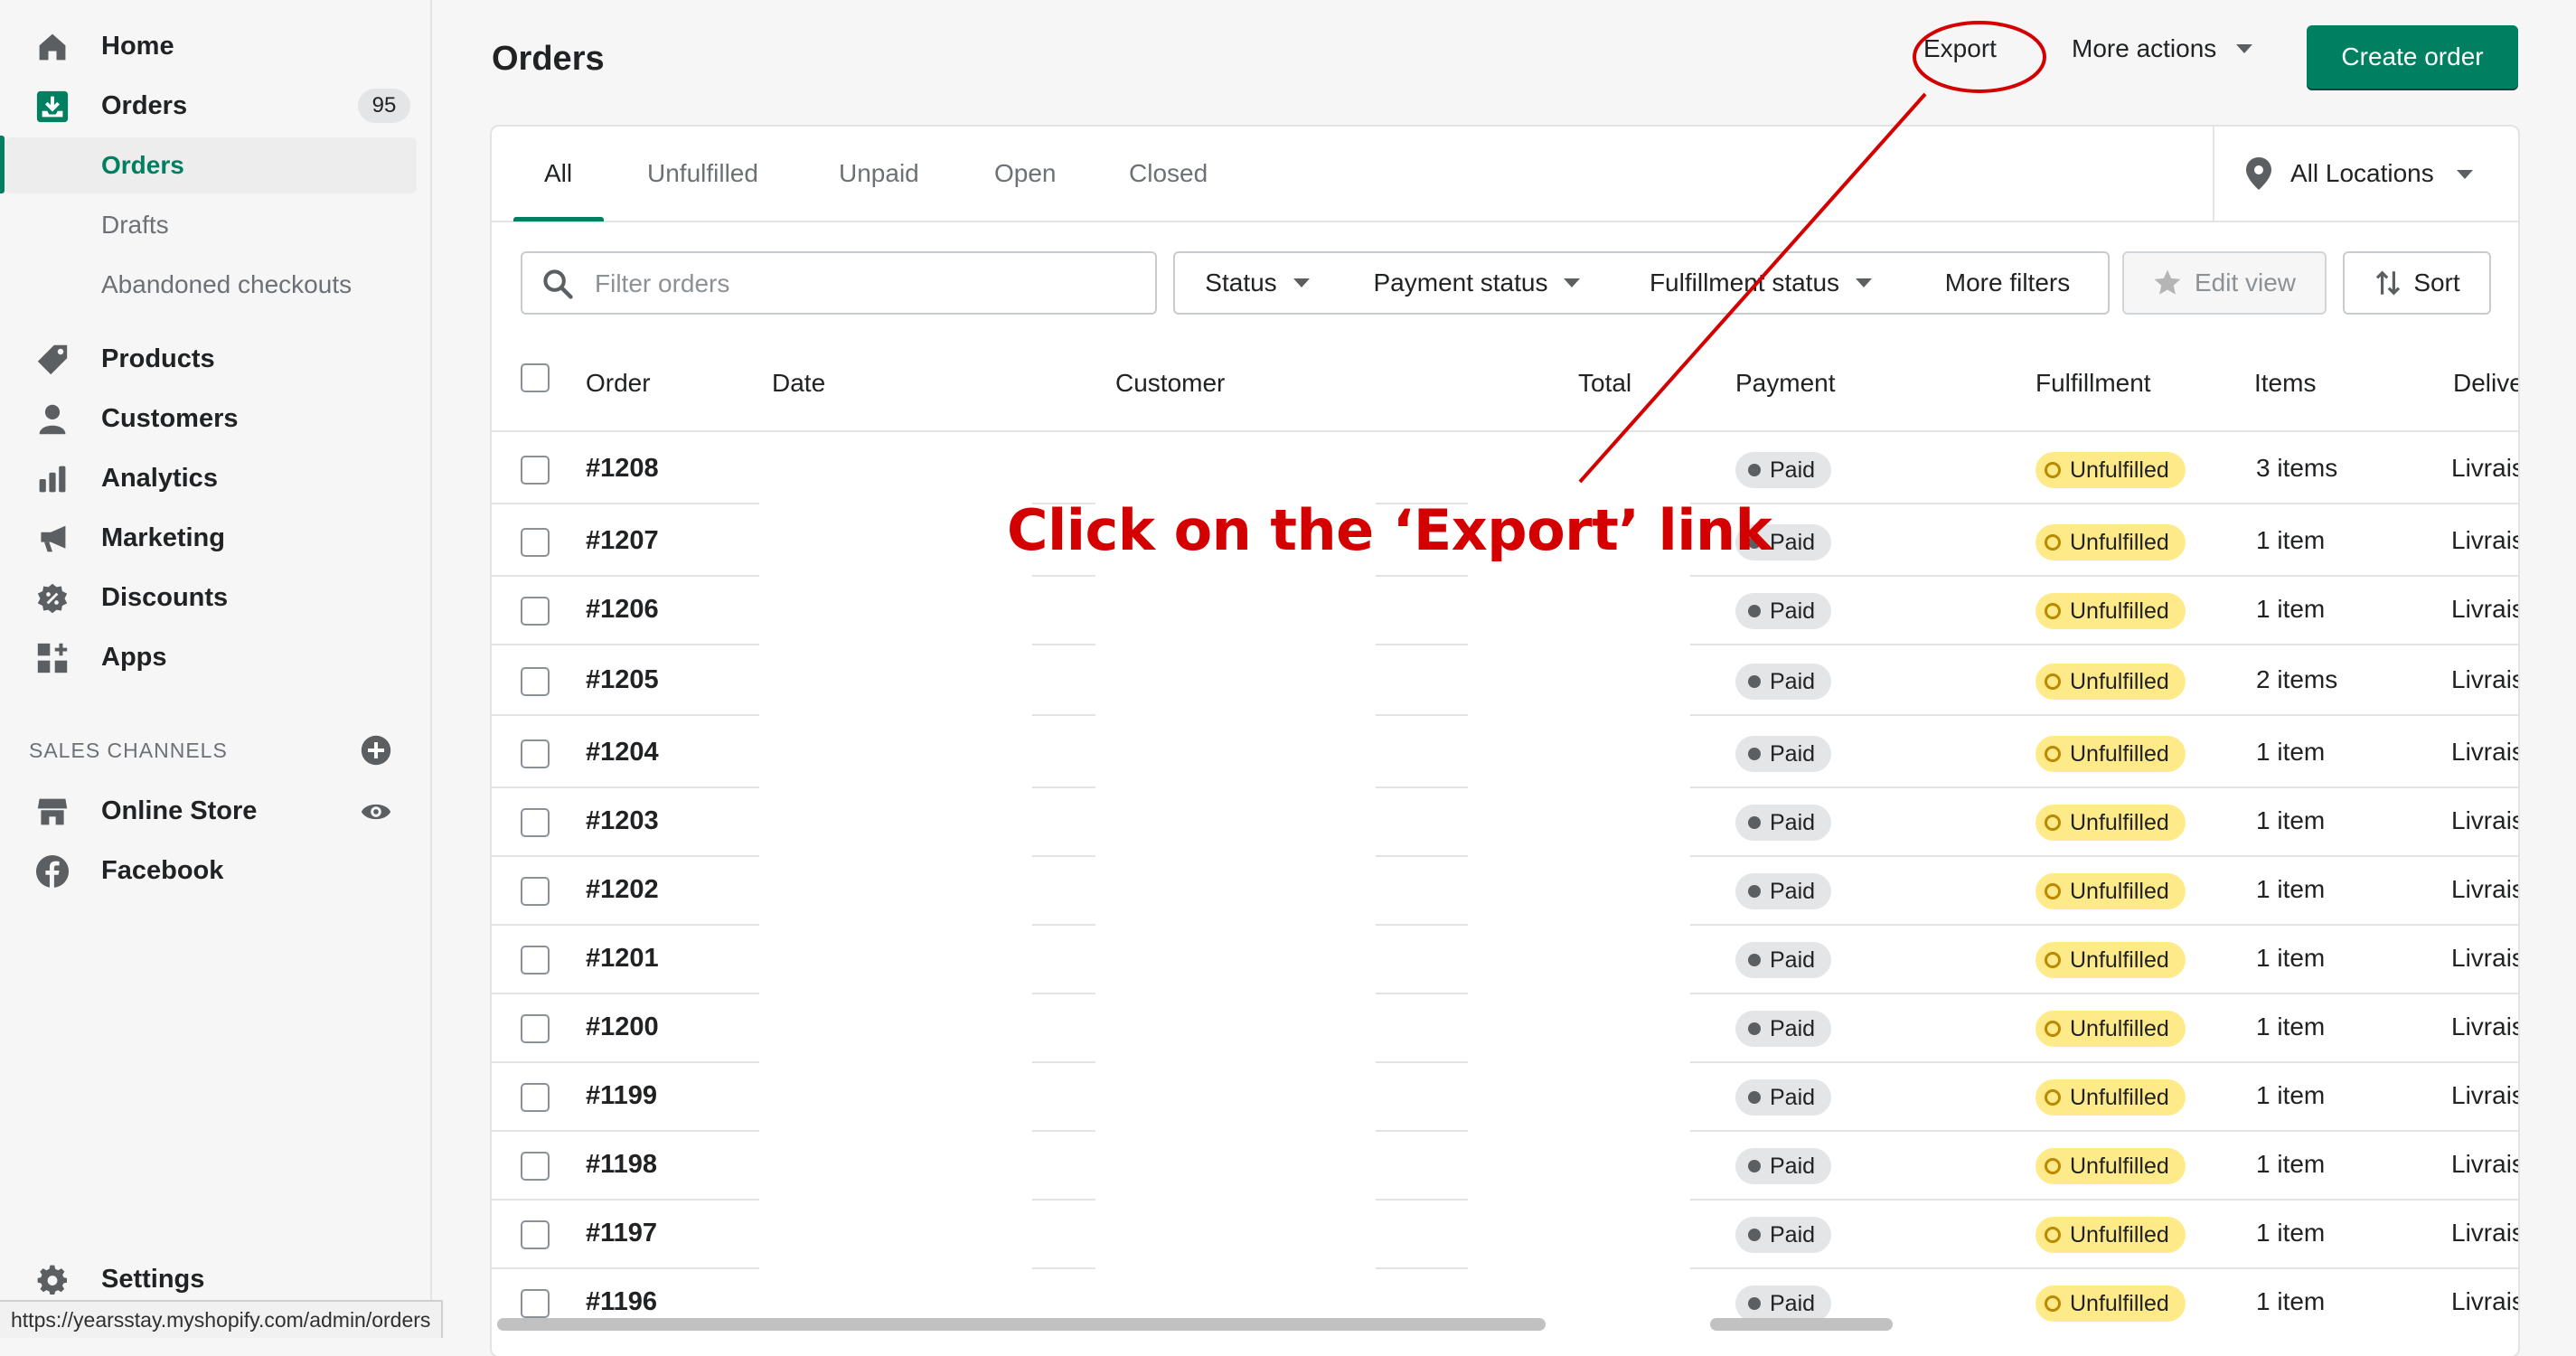 The image size is (2576, 1356). Describe the element at coordinates (1022, 1324) in the screenshot. I see `scrollbar-thumb` at that location.